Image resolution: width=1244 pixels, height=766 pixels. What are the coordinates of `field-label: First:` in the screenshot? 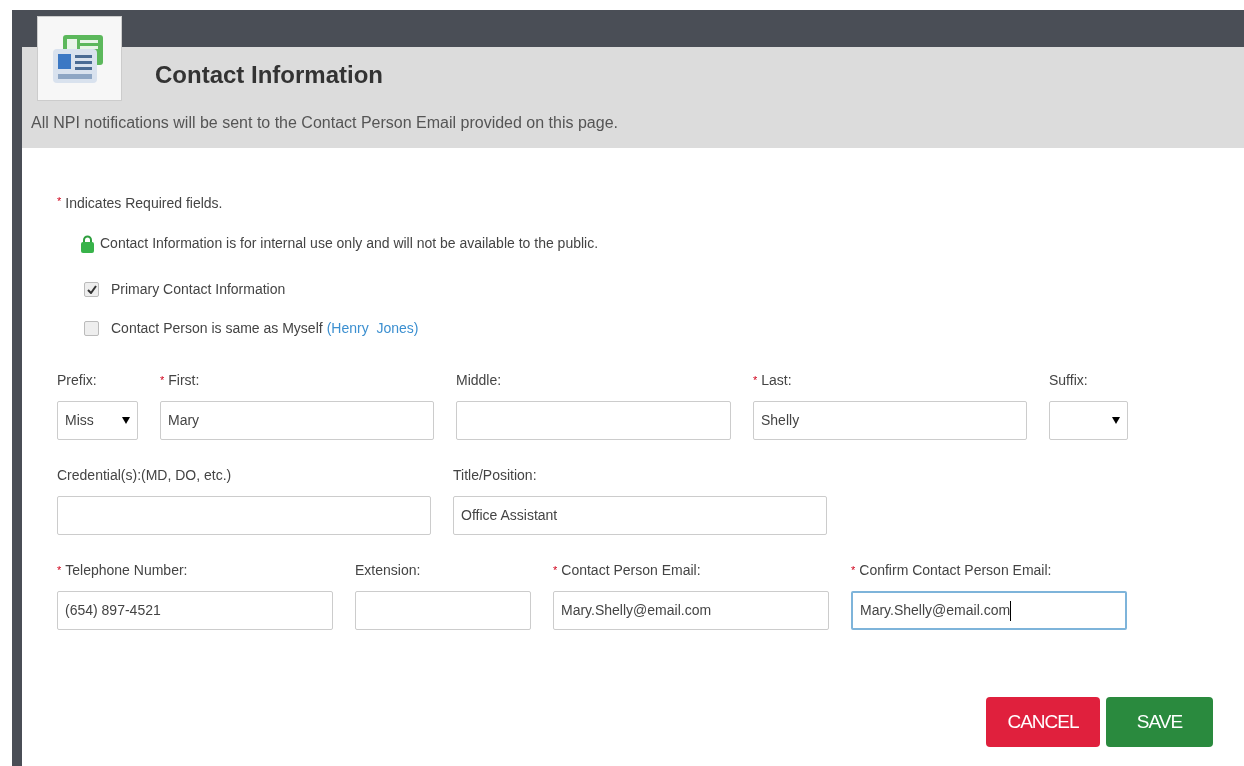 It's located at (184, 380).